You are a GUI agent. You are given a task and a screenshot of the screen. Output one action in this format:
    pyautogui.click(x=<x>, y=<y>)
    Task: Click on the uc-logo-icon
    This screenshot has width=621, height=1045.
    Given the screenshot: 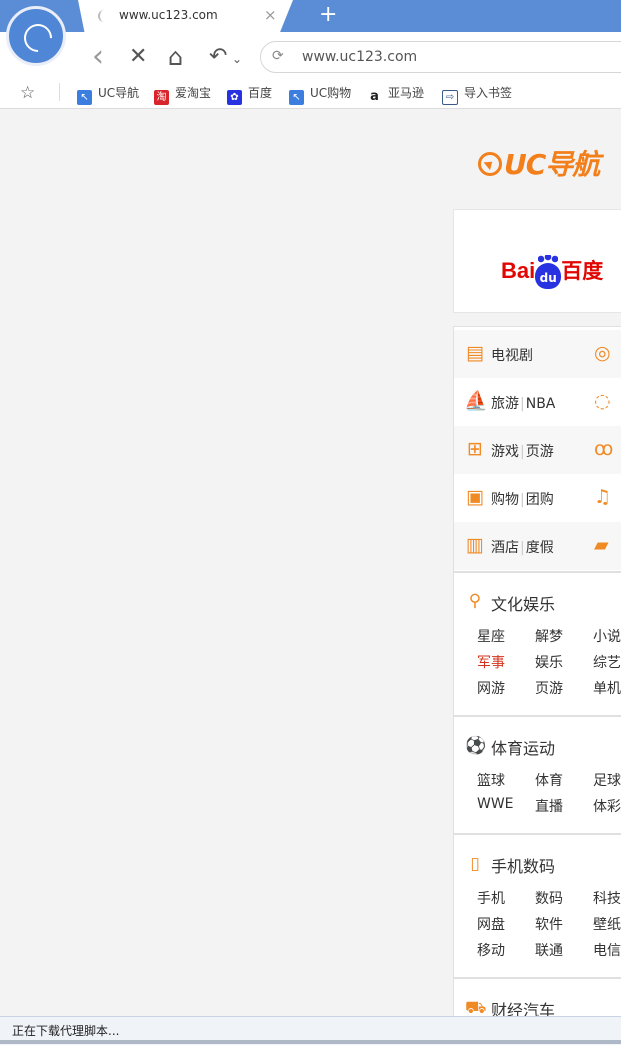 What is the action you would take?
    pyautogui.click(x=490, y=164)
    